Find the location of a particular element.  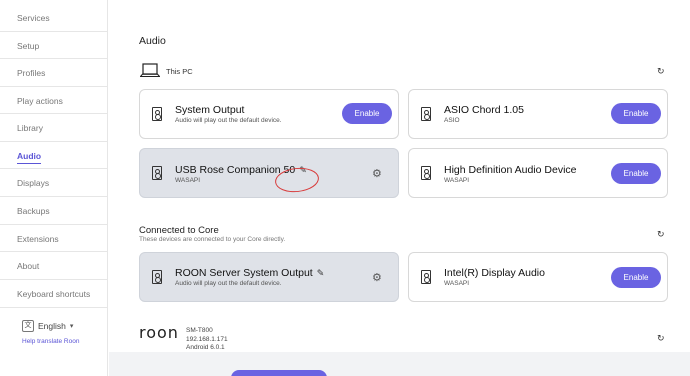

device-card-intel-display-audio: Intel(R) Display Audio WASAPI Enable is located at coordinates (538, 277).